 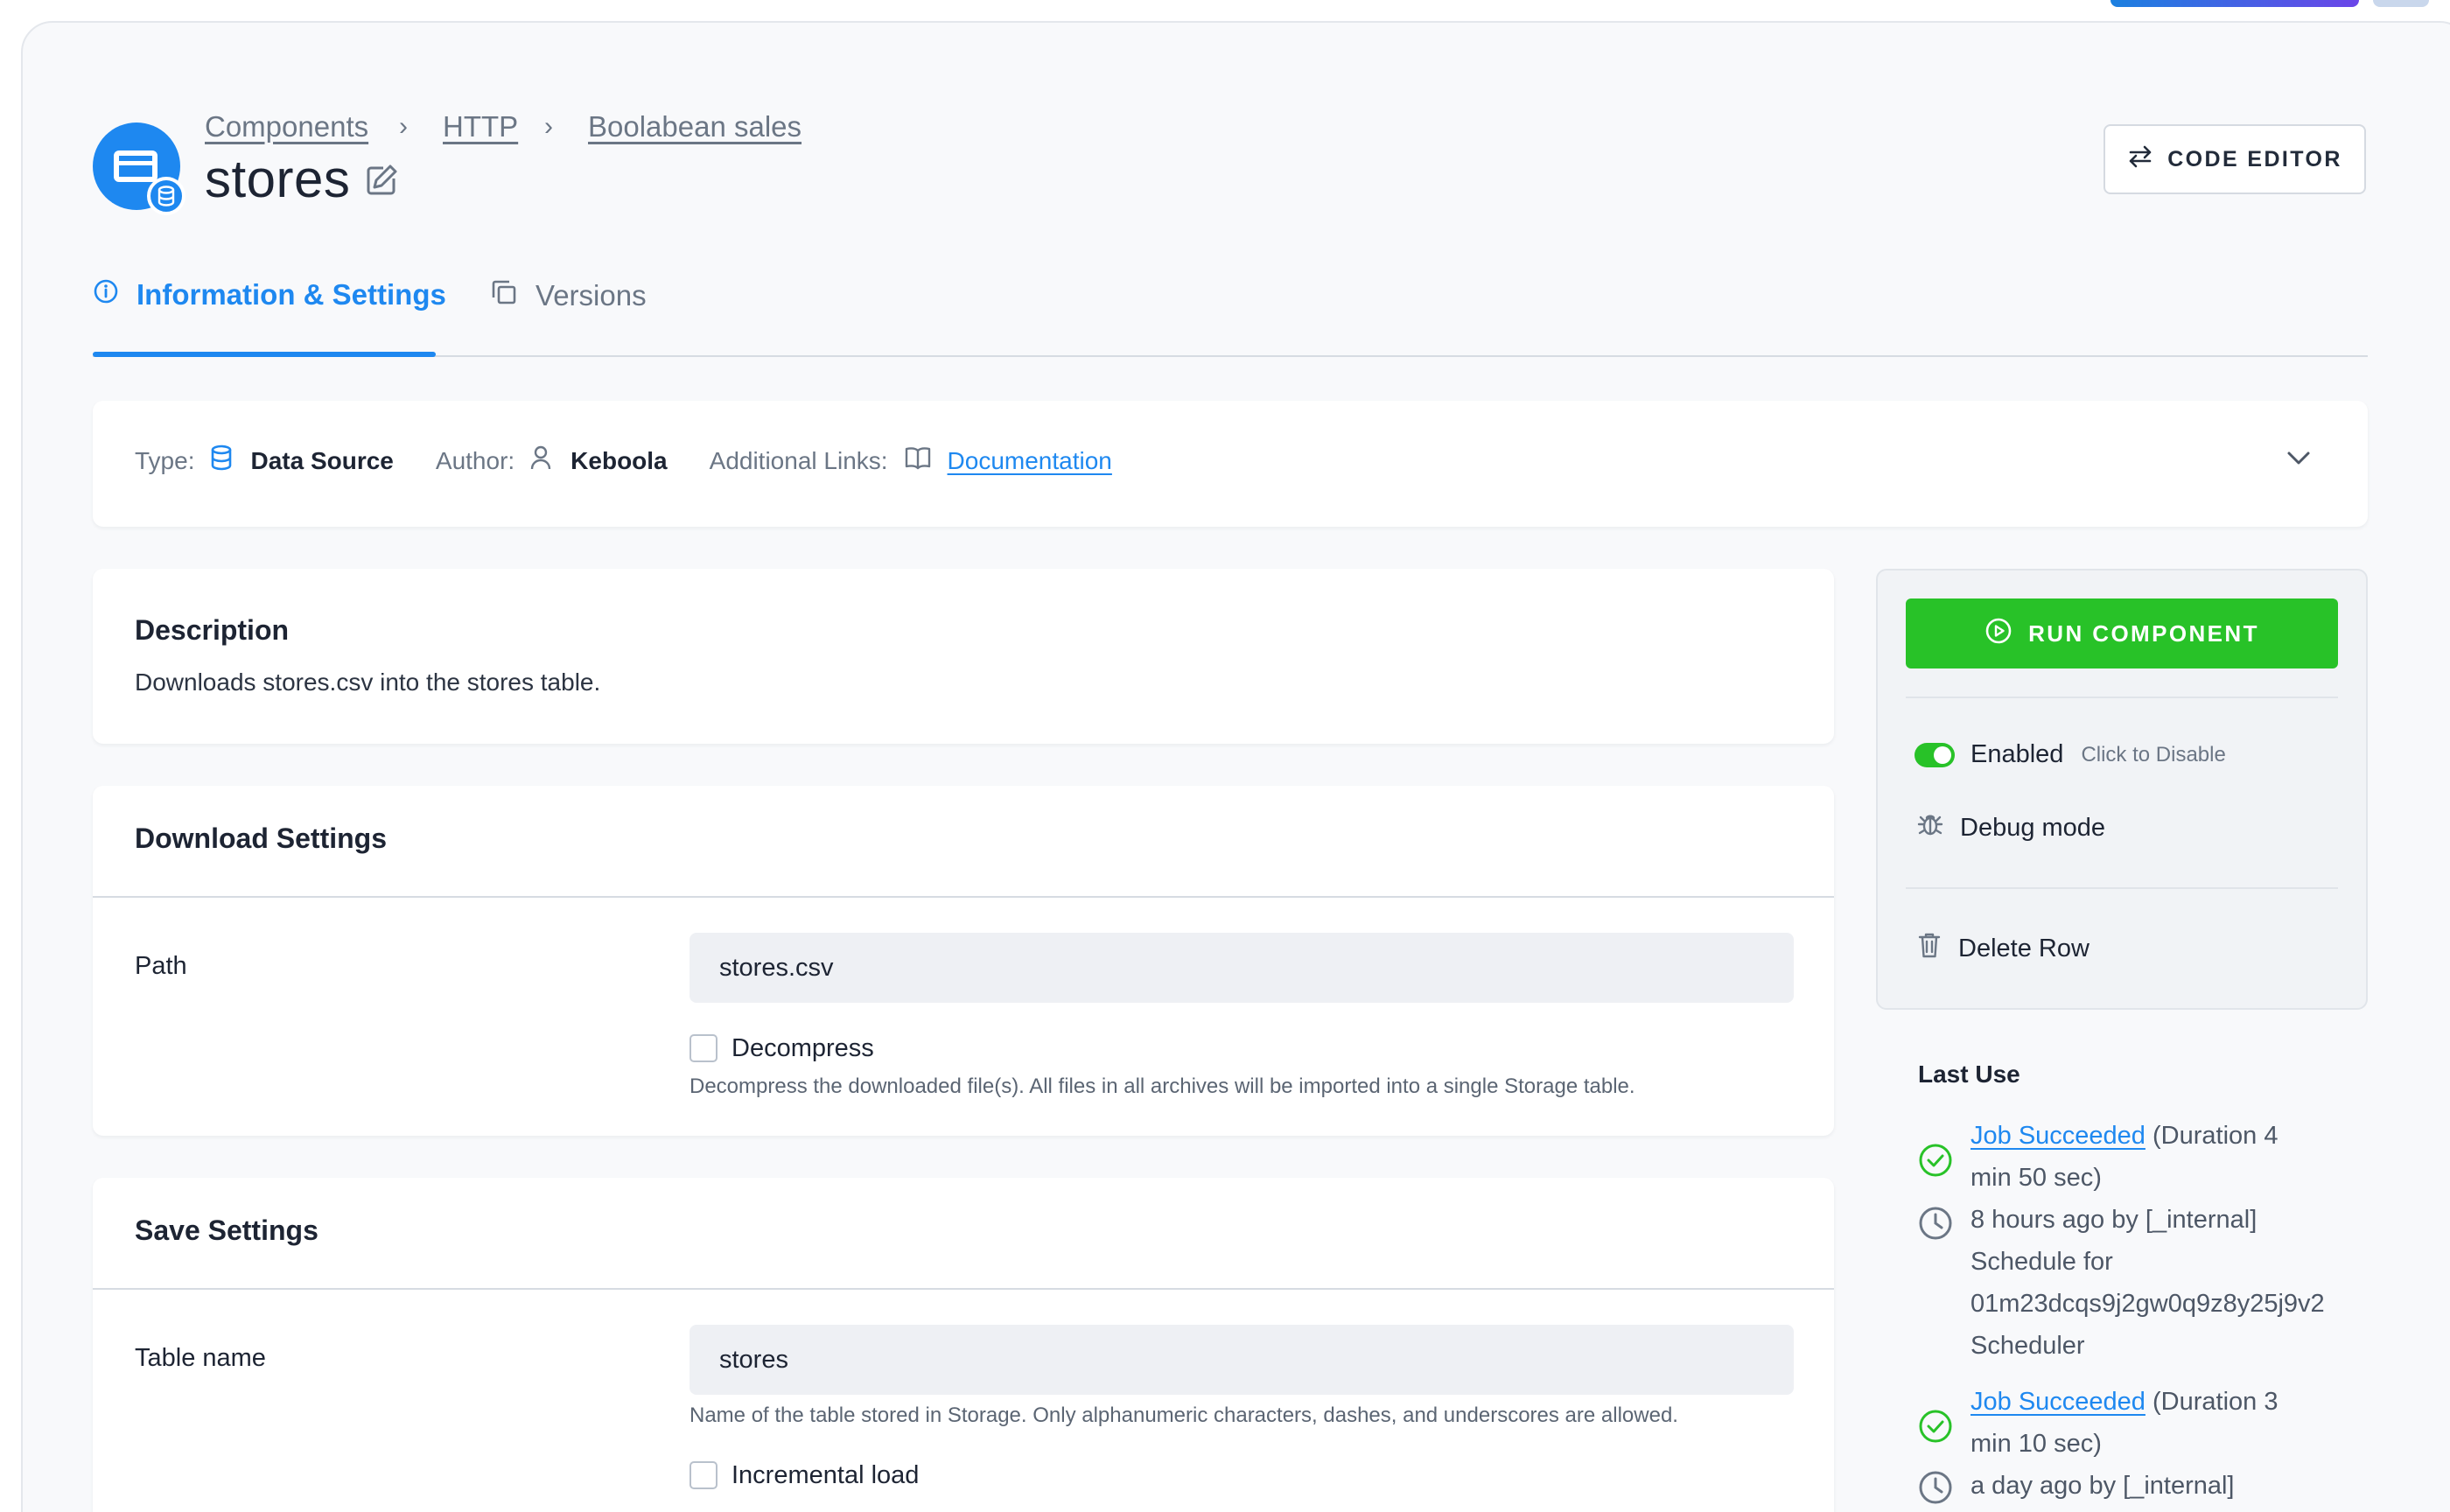 I want to click on table-name-input, so click(x=1242, y=1360).